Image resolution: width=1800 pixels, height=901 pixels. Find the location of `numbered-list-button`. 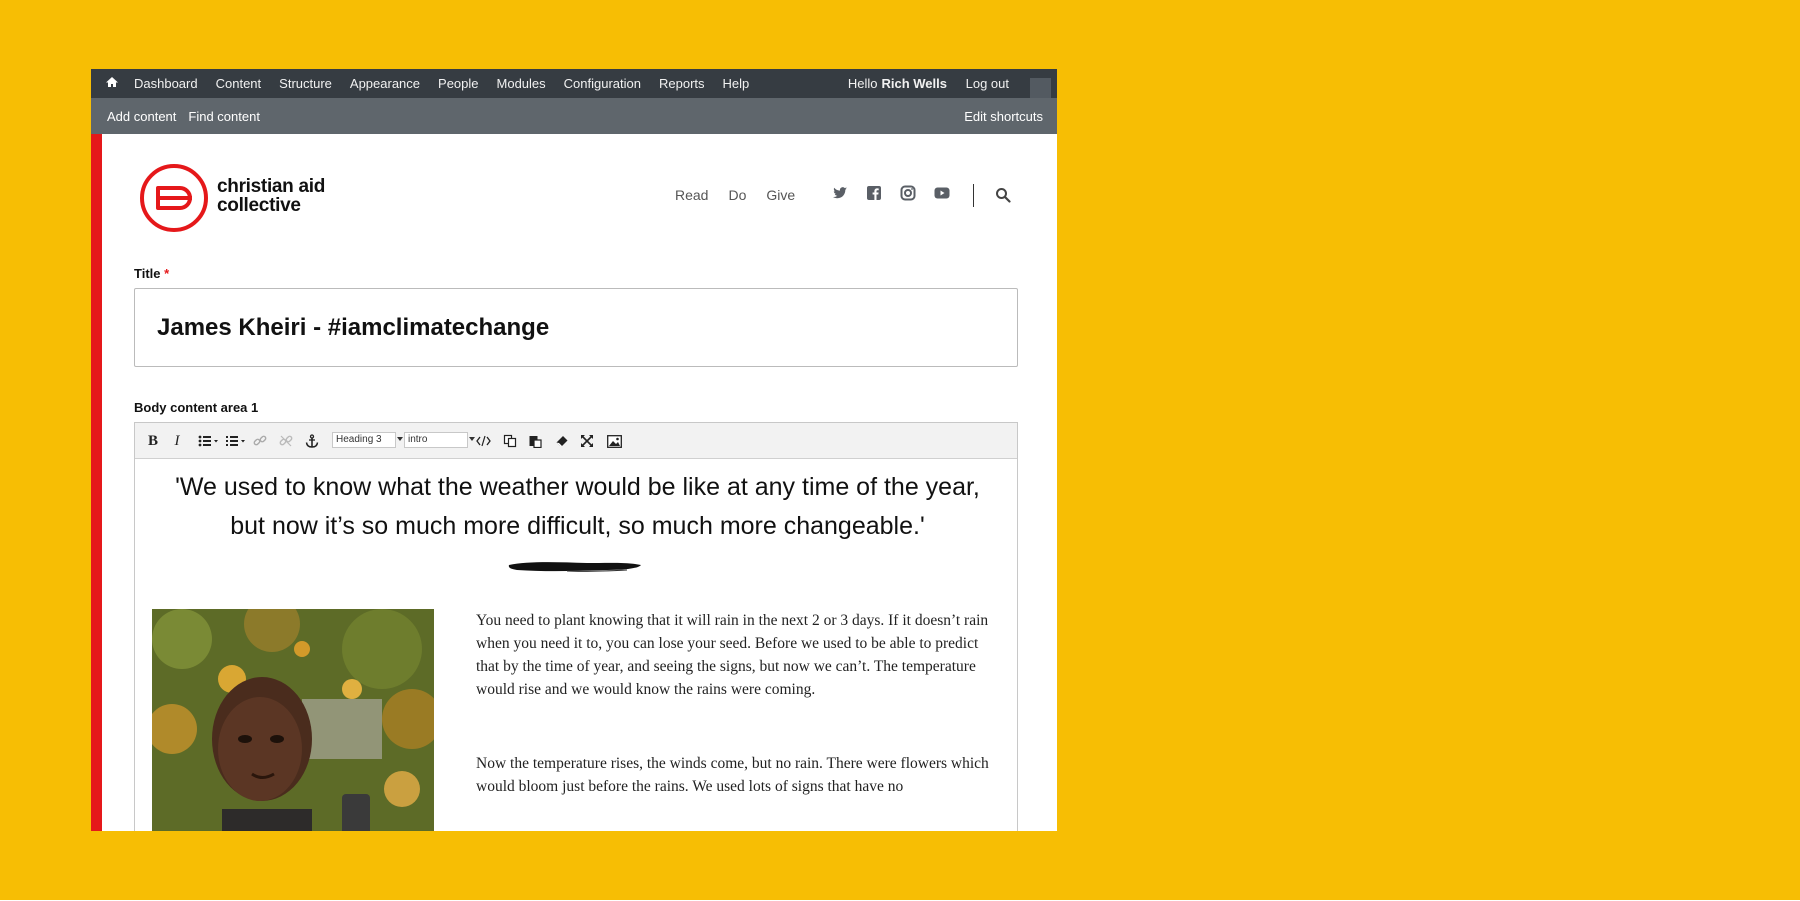

numbered-list-button is located at coordinates (236, 441).